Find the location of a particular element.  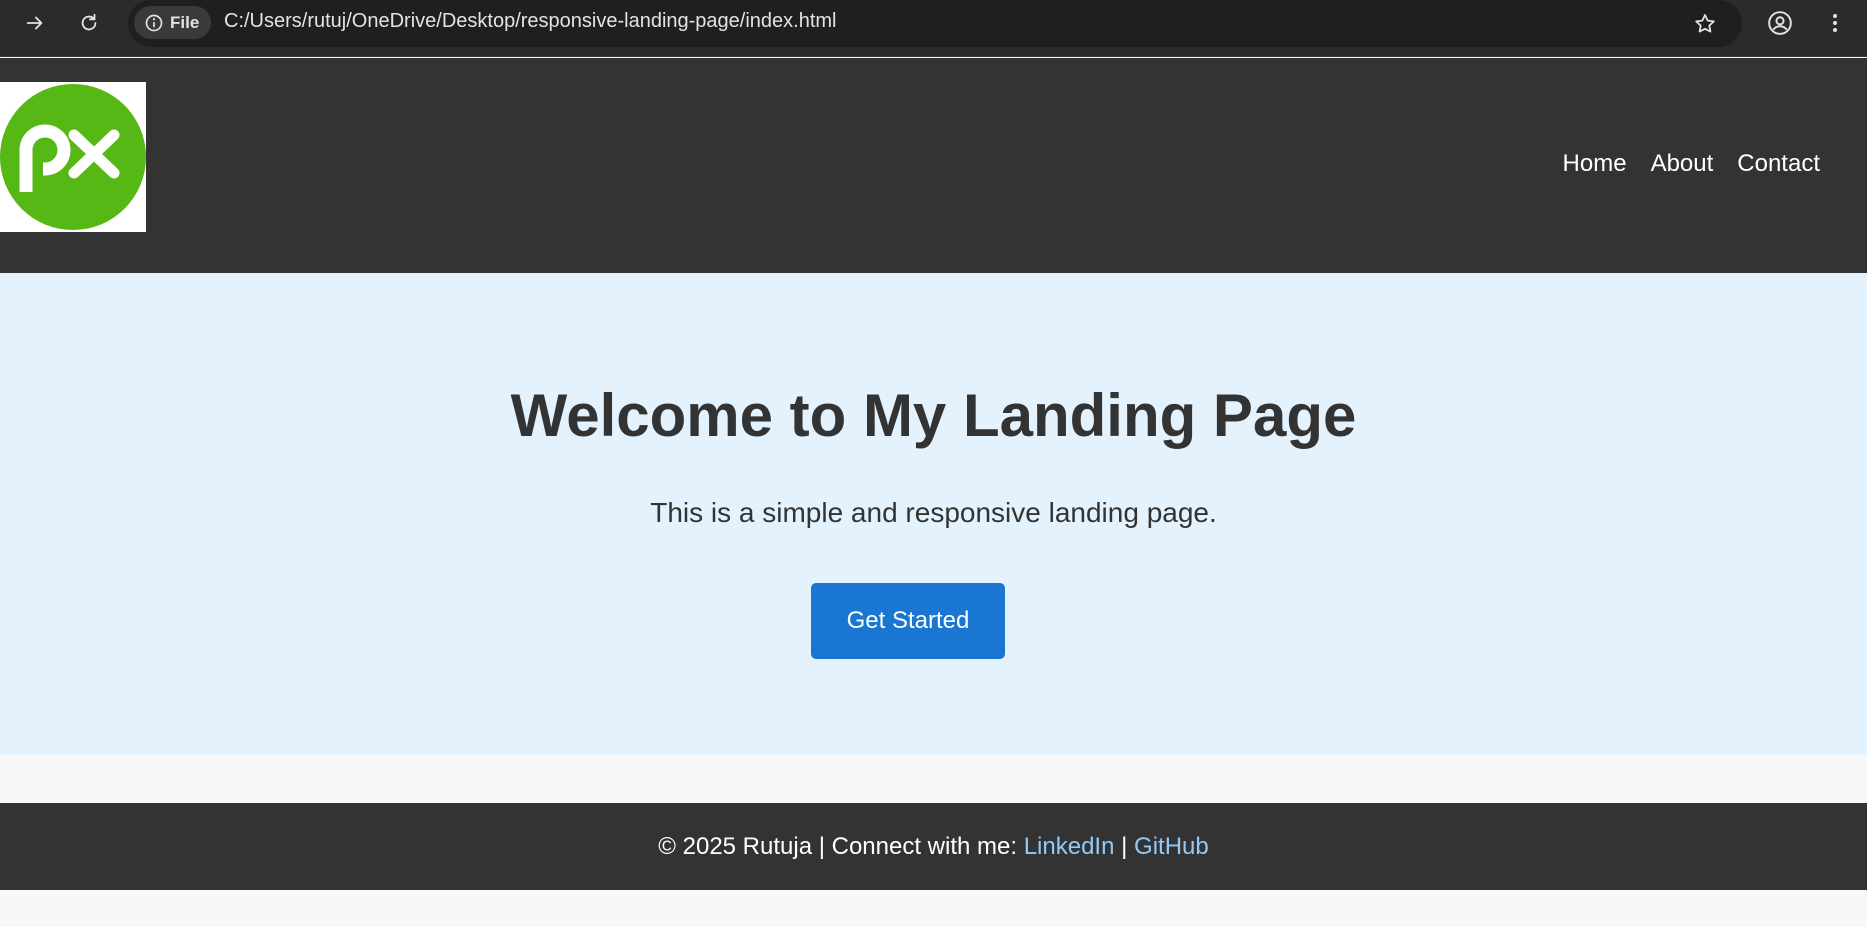

arrow-right-icon is located at coordinates (34, 23).